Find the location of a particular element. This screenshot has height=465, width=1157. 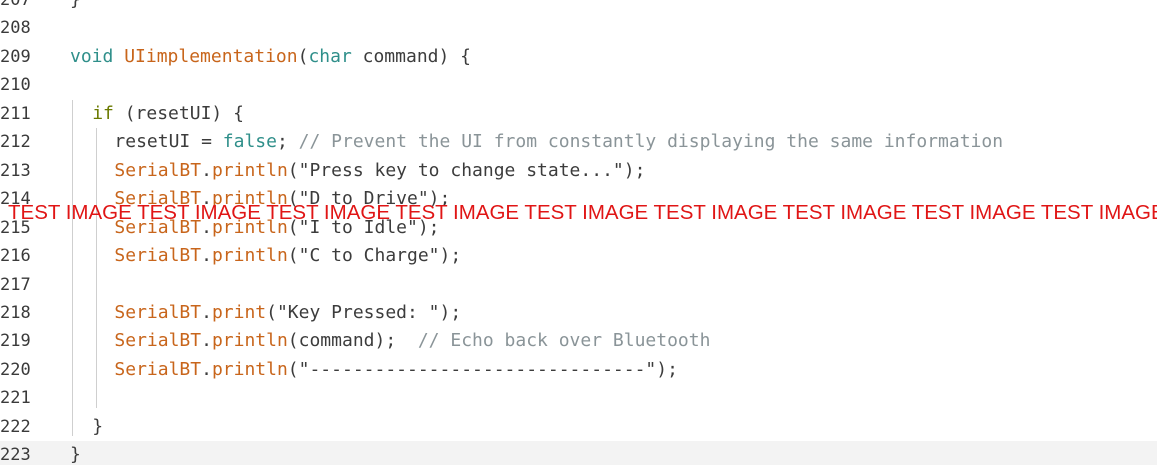

code-line: 218 SerialBT.print("Key Pressed: "); is located at coordinates (578, 313).